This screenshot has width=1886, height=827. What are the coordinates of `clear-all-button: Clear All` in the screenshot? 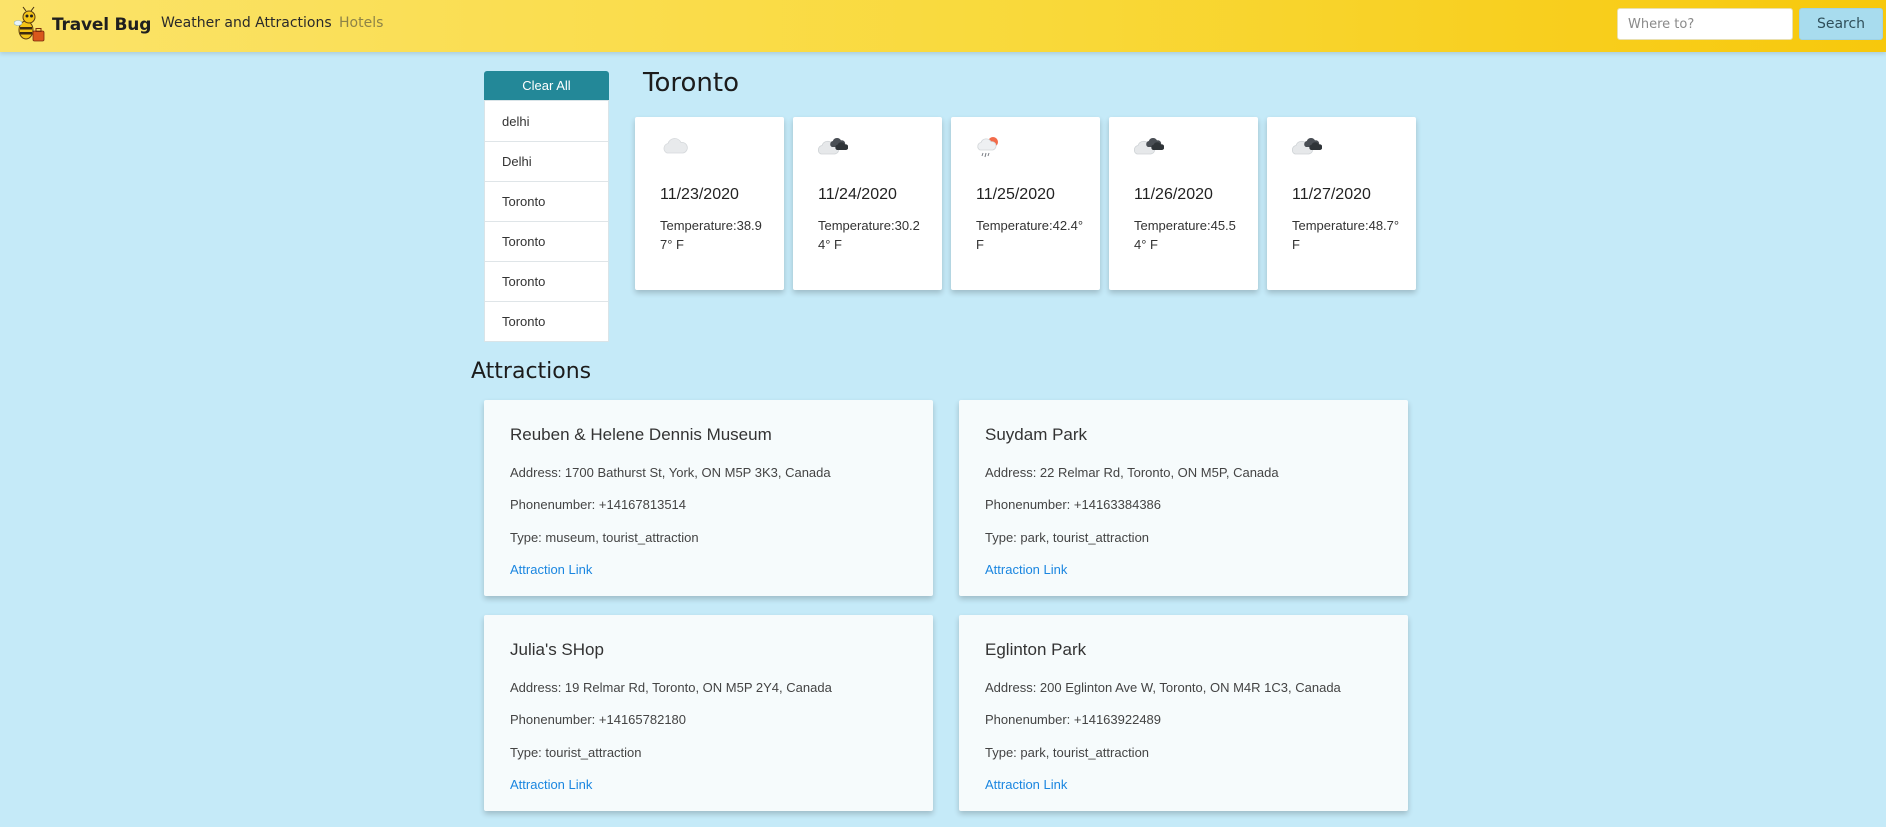 It's located at (546, 85).